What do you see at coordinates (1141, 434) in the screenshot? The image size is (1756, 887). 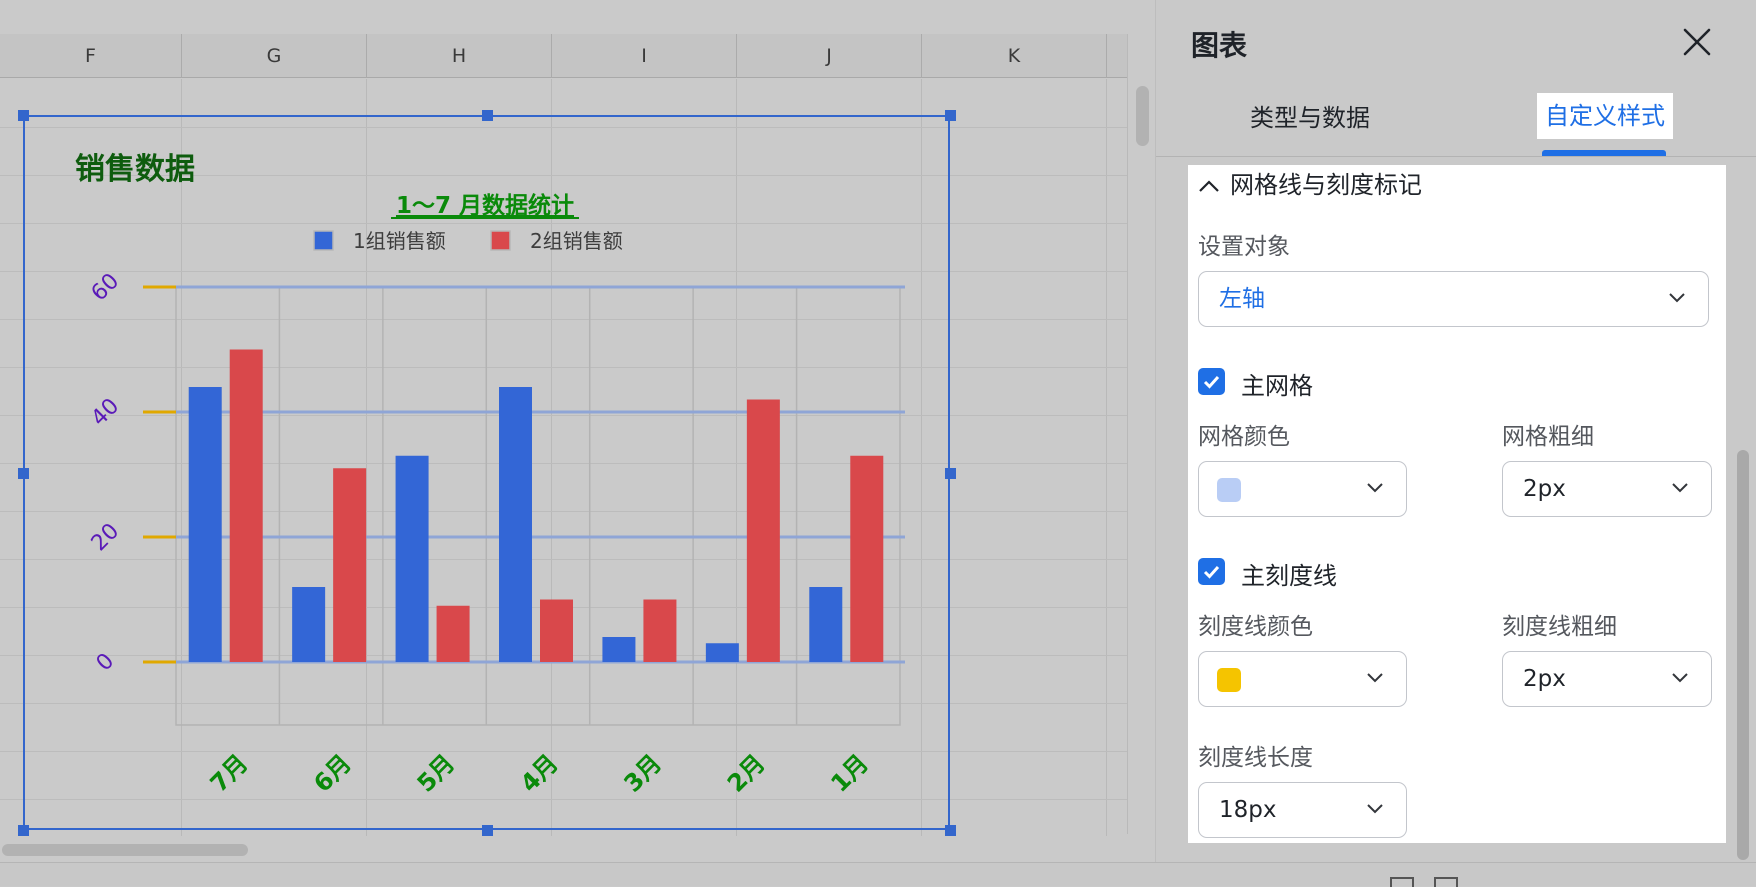 I see `vertical-scrollbar` at bounding box center [1141, 434].